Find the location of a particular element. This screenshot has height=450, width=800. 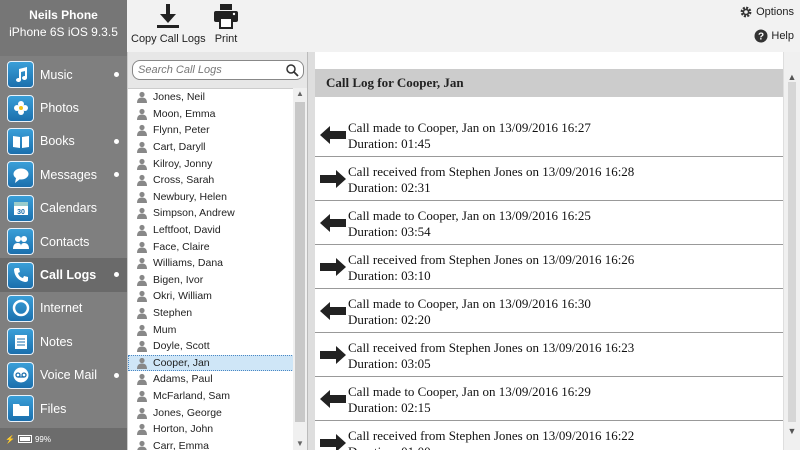

sidebar-item-files: Files is located at coordinates (63, 408).